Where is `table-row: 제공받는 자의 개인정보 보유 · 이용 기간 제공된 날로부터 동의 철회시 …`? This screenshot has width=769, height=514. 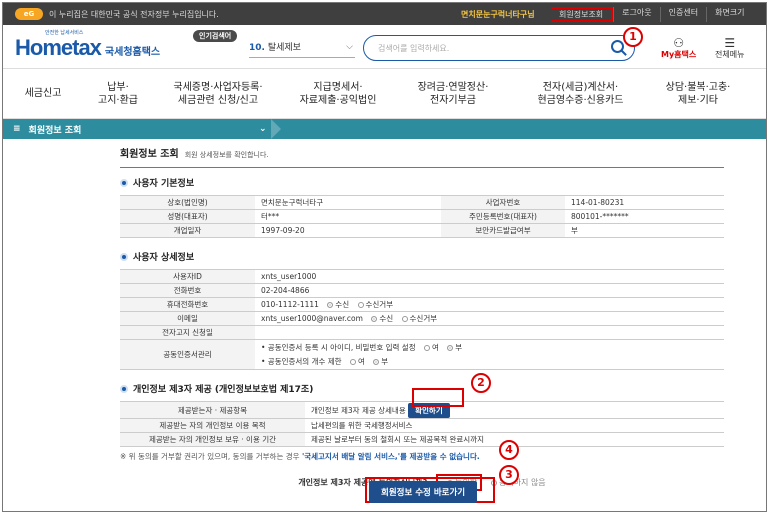
table-row: 제공받는 자의 개인정보 보유 · 이용 기간 제공된 날로부터 동의 철회시 … is located at coordinates (422, 439).